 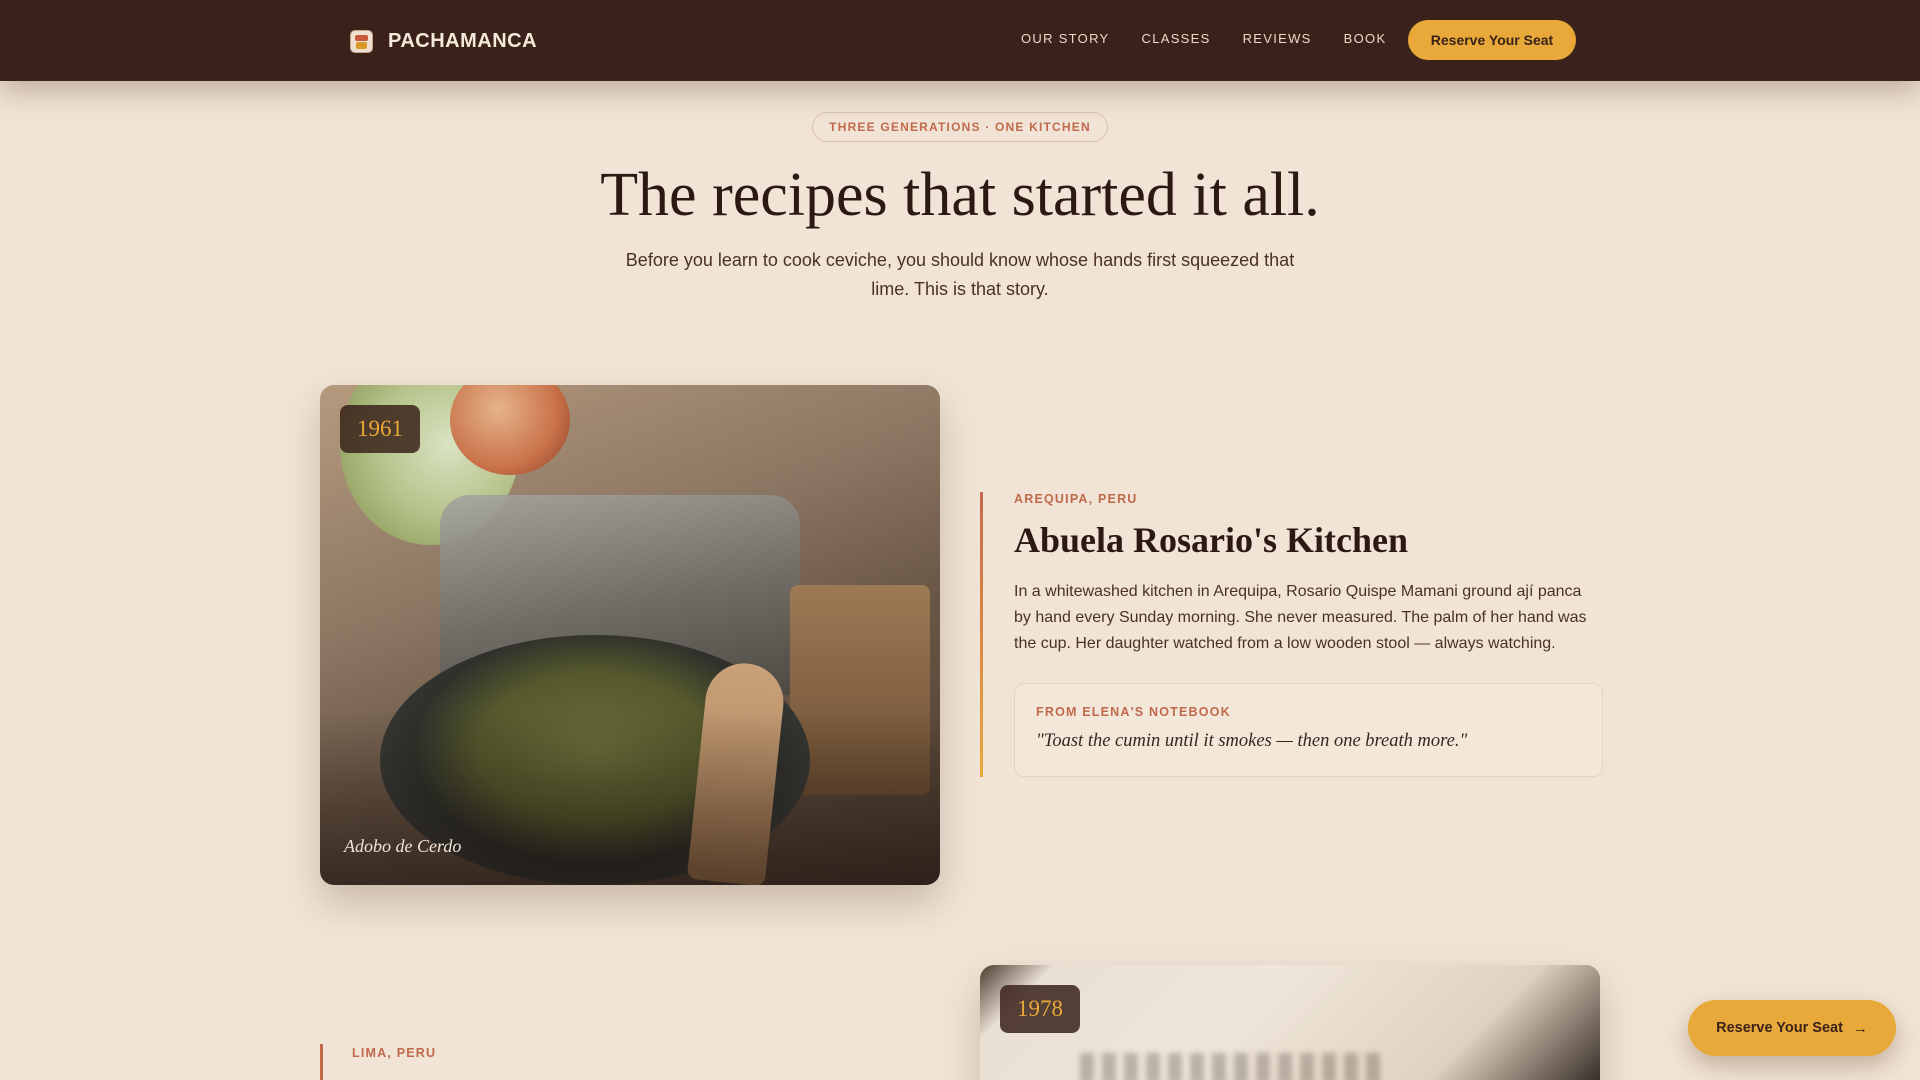 I want to click on brand-name: PACHAMANCA, so click(x=463, y=40).